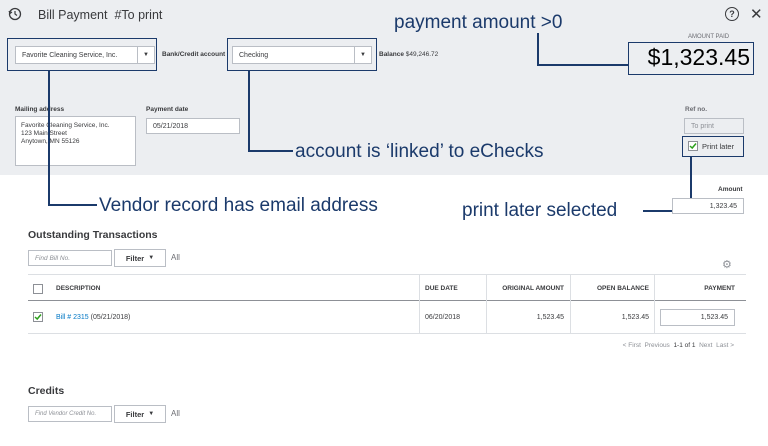  I want to click on find-credit-placeholder: Find Vendor Credit No., so click(66, 414).